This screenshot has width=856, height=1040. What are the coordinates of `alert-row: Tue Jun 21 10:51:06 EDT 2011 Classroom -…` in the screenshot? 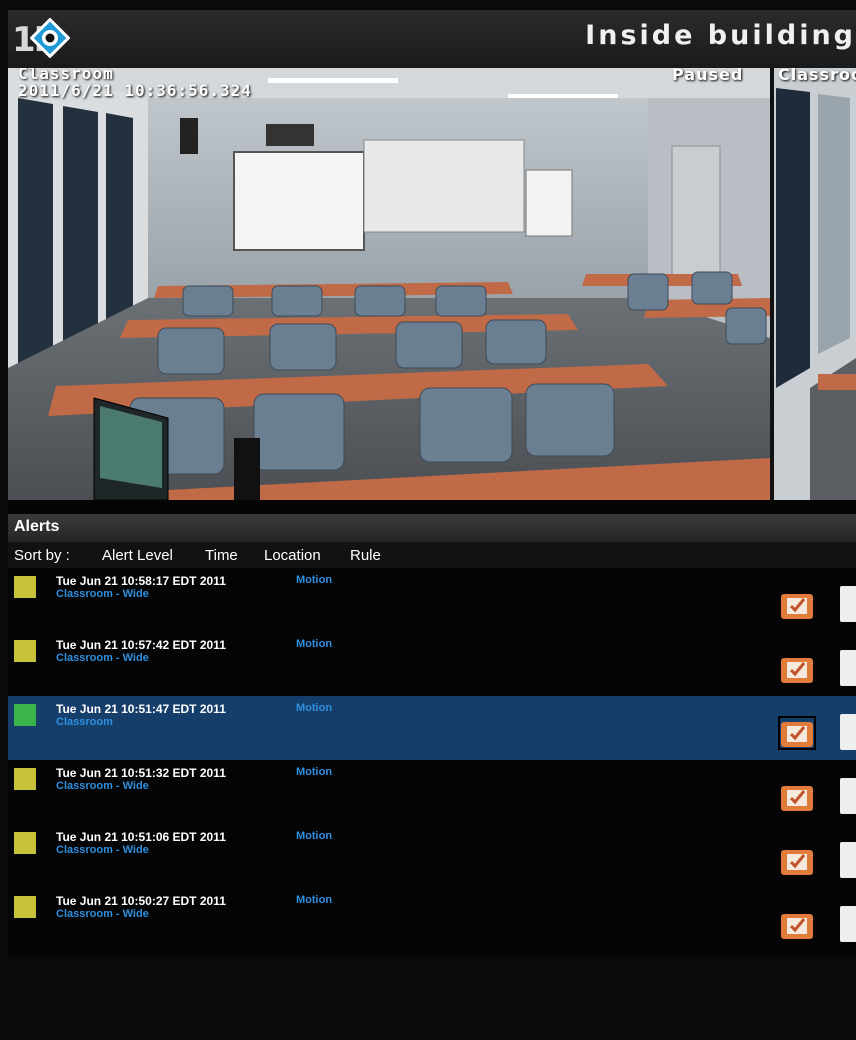 It's located at (432, 856).